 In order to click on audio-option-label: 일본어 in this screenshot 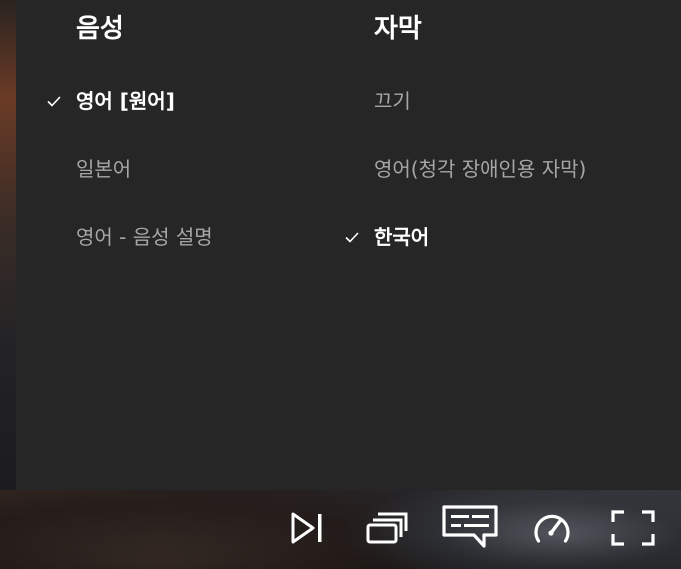, I will do `click(104, 169)`.